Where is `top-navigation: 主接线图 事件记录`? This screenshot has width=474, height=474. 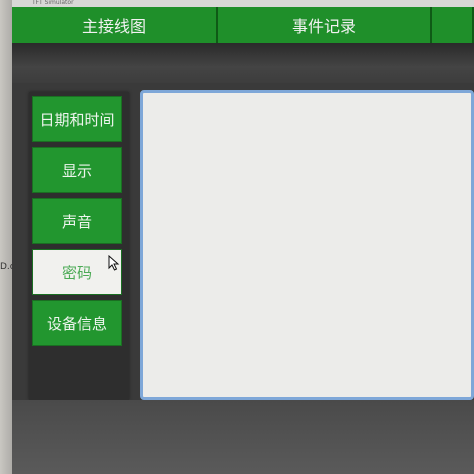 top-navigation: 主接线图 事件记录 is located at coordinates (243, 25).